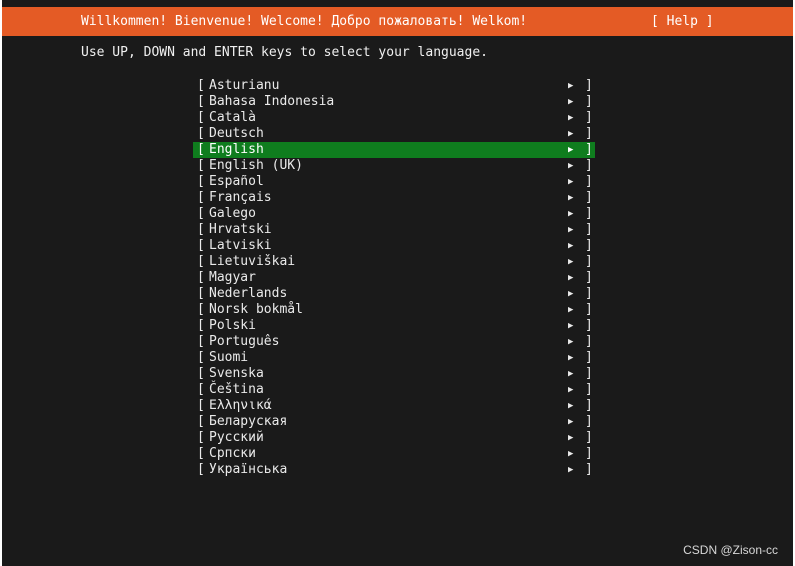 The height and width of the screenshot is (566, 795). I want to click on language-label: Ελληνικά, so click(240, 405).